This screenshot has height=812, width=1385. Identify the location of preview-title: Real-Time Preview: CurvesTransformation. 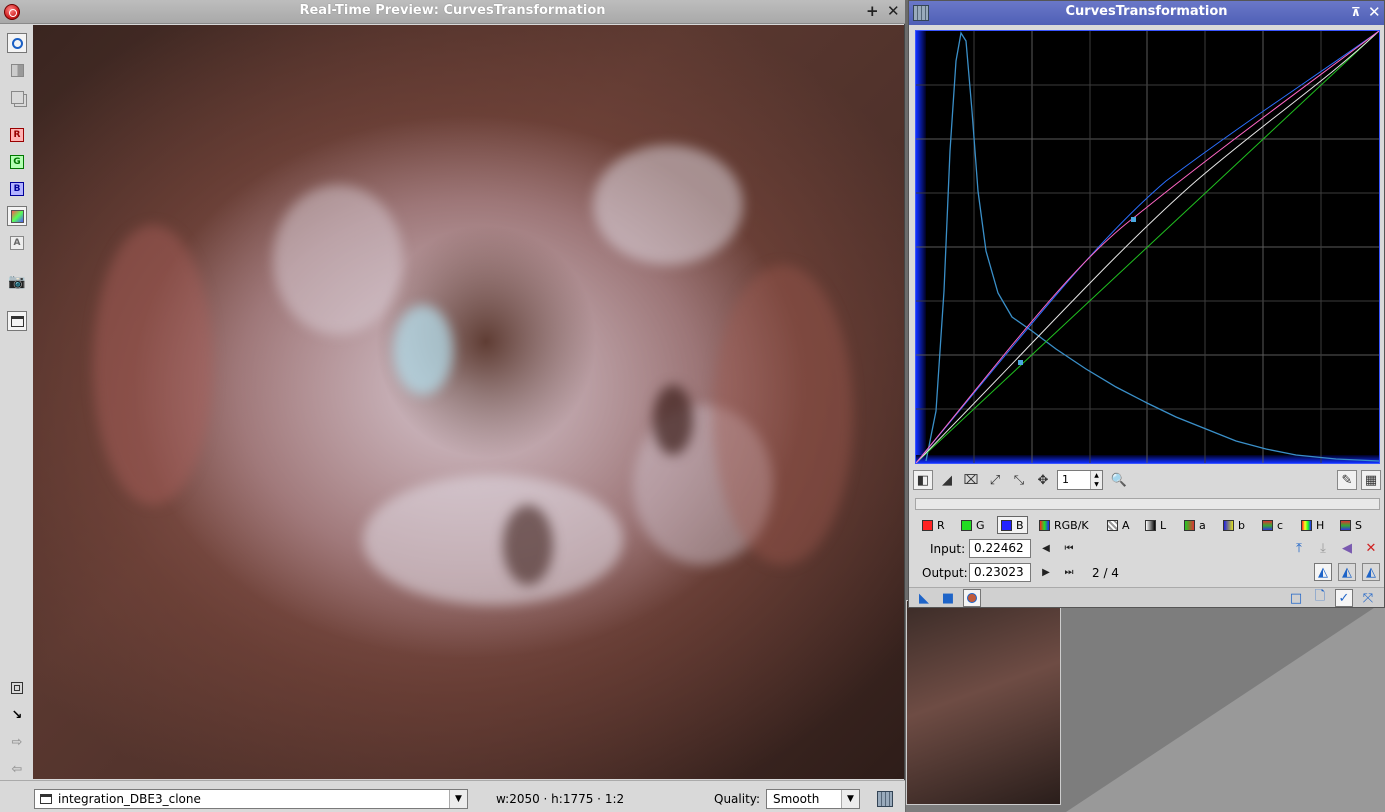
(452, 10).